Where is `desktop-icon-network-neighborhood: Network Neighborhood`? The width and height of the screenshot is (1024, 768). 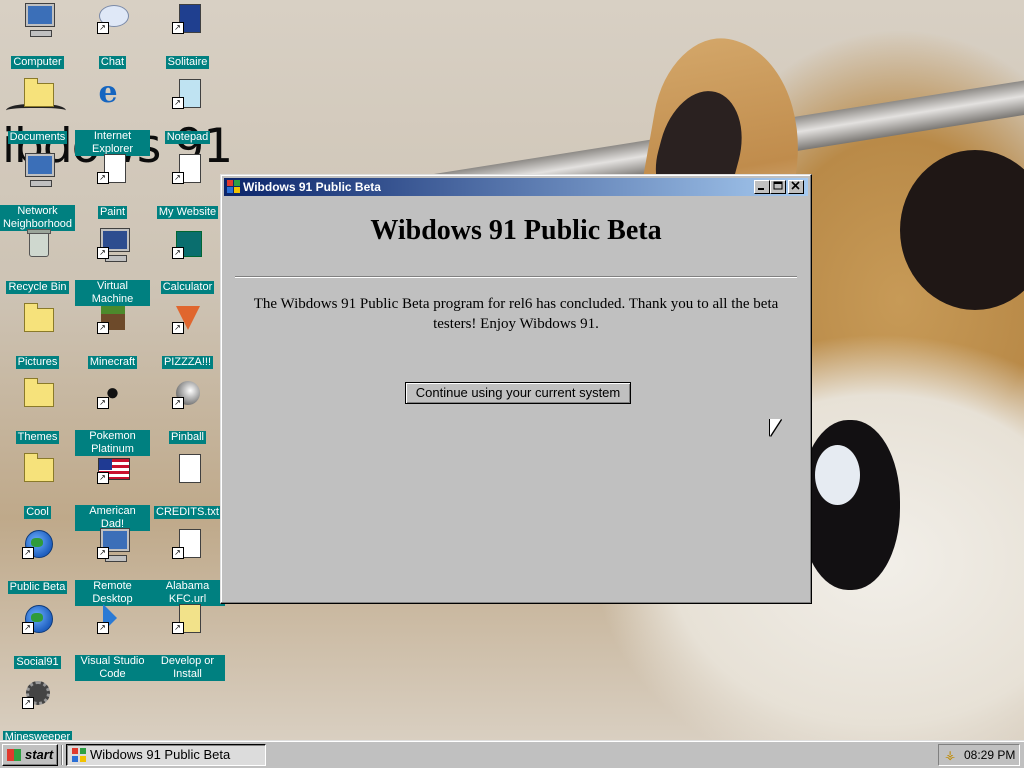
desktop-icon-network-neighborhood: Network Neighborhood is located at coordinates (37, 191).